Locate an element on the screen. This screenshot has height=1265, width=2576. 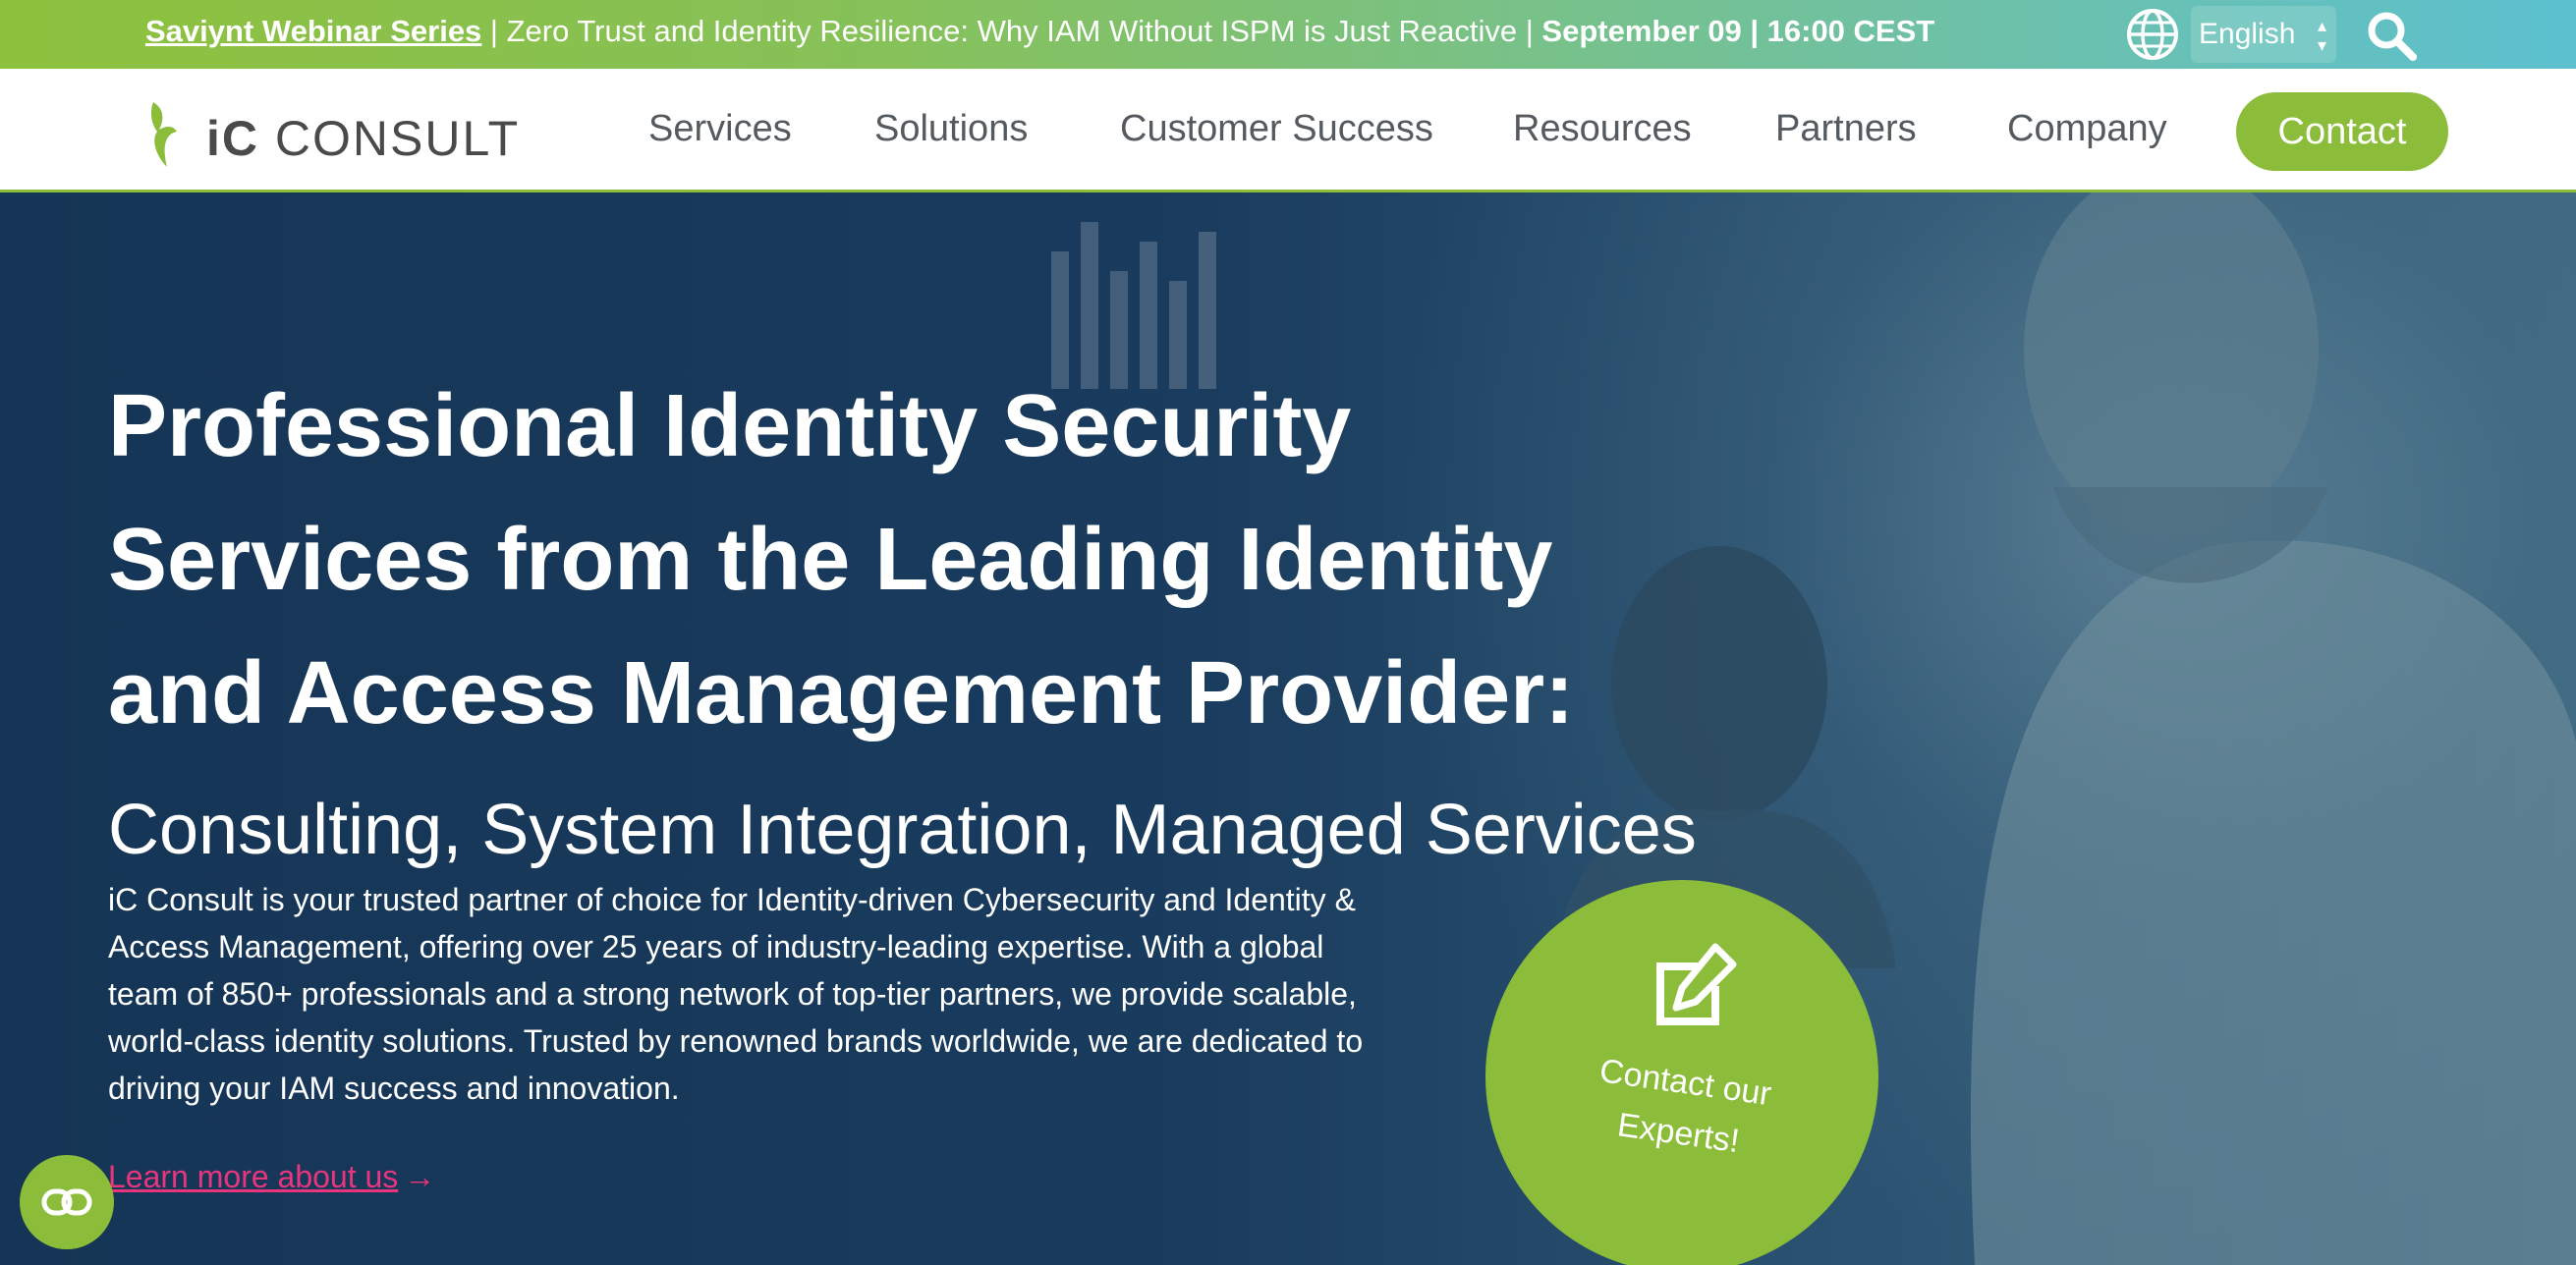
webinar-date: September 09 is located at coordinates (1641, 31).